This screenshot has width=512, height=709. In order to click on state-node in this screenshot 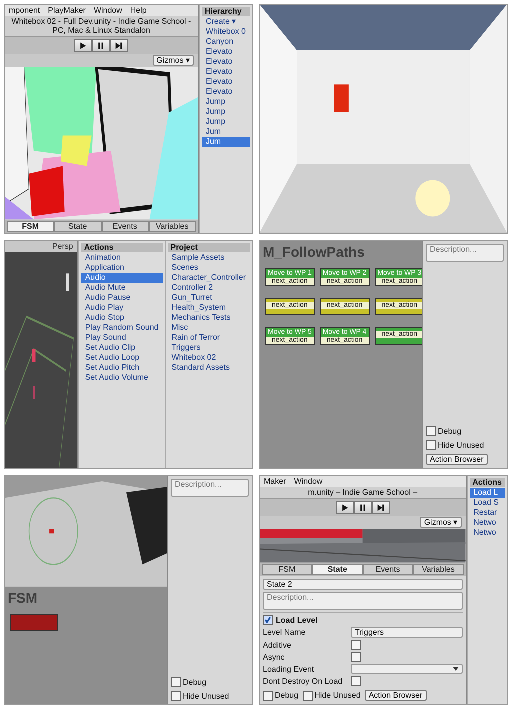, I will do `click(34, 623)`.